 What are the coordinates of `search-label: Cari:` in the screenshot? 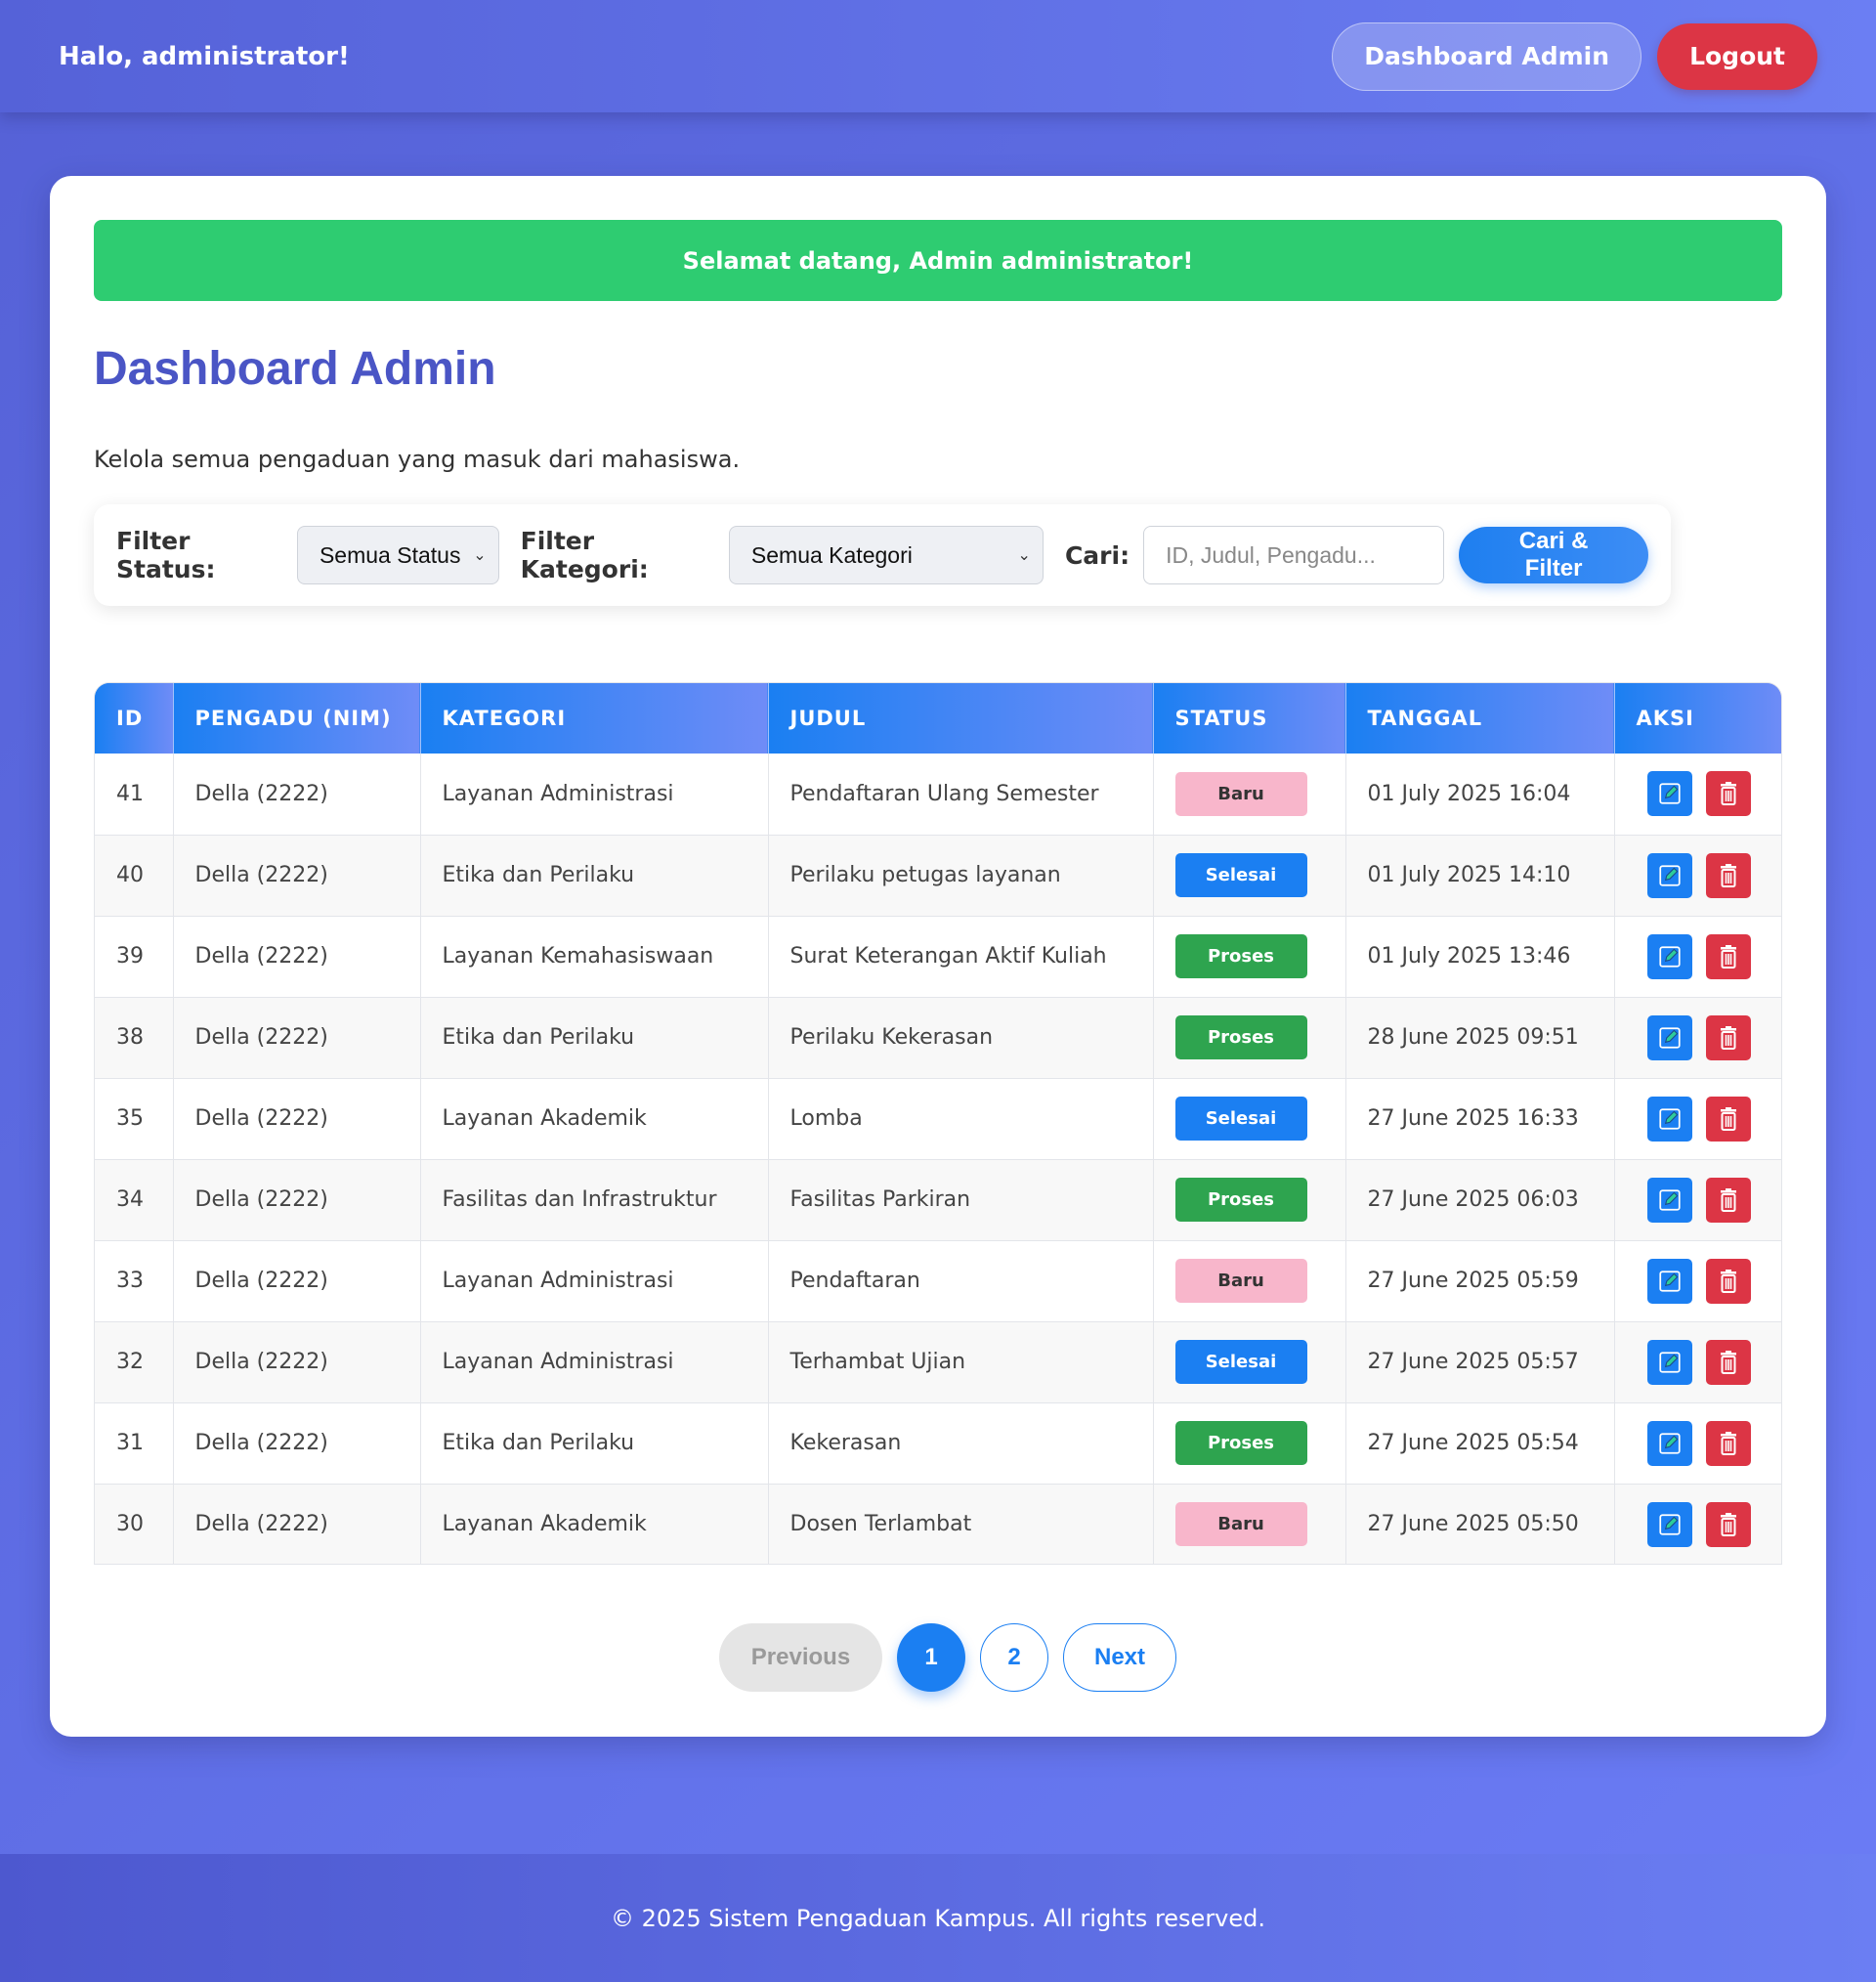 It's located at (1097, 555).